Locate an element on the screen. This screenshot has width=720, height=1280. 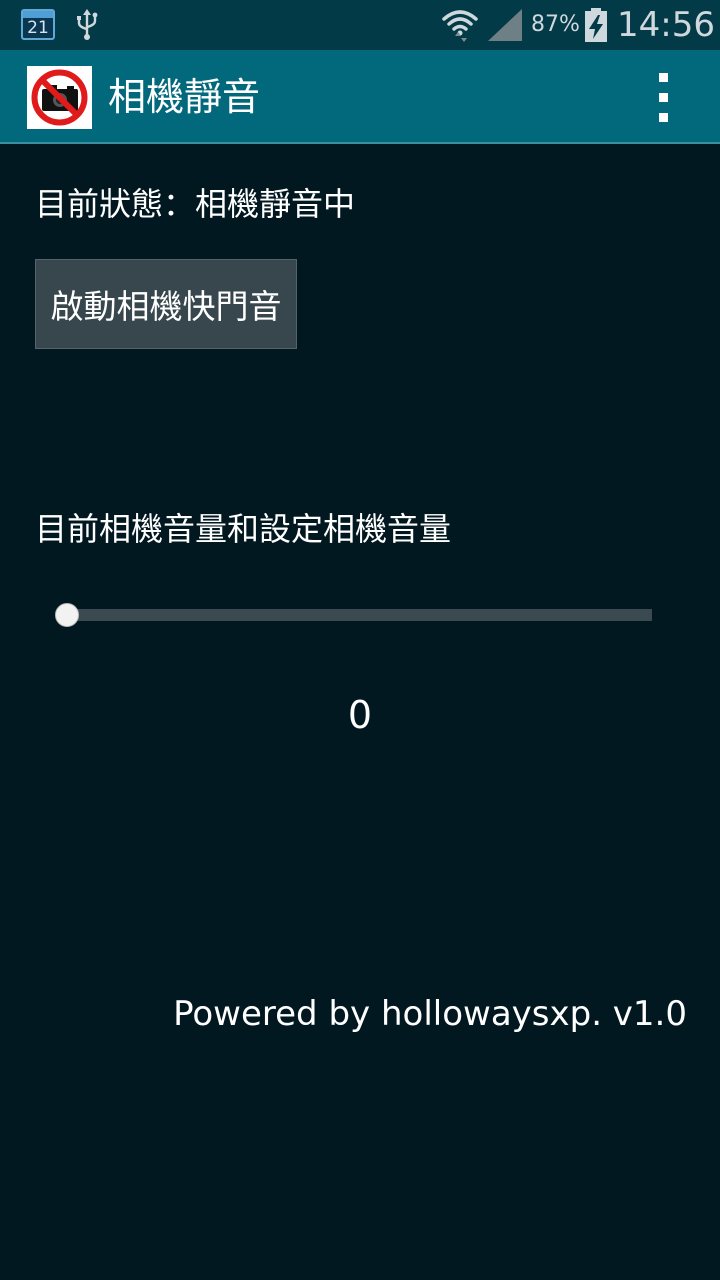
signal-icon is located at coordinates (505, 25).